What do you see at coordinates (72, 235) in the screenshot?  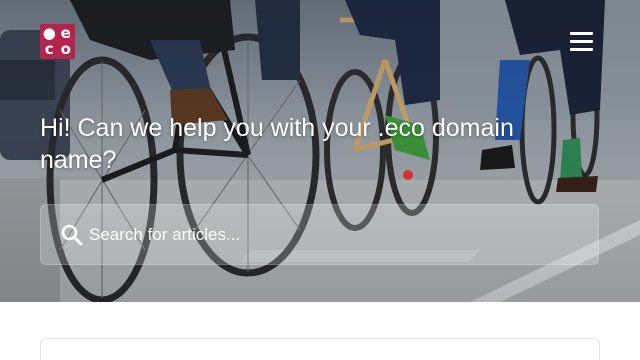 I see `search-icon` at bounding box center [72, 235].